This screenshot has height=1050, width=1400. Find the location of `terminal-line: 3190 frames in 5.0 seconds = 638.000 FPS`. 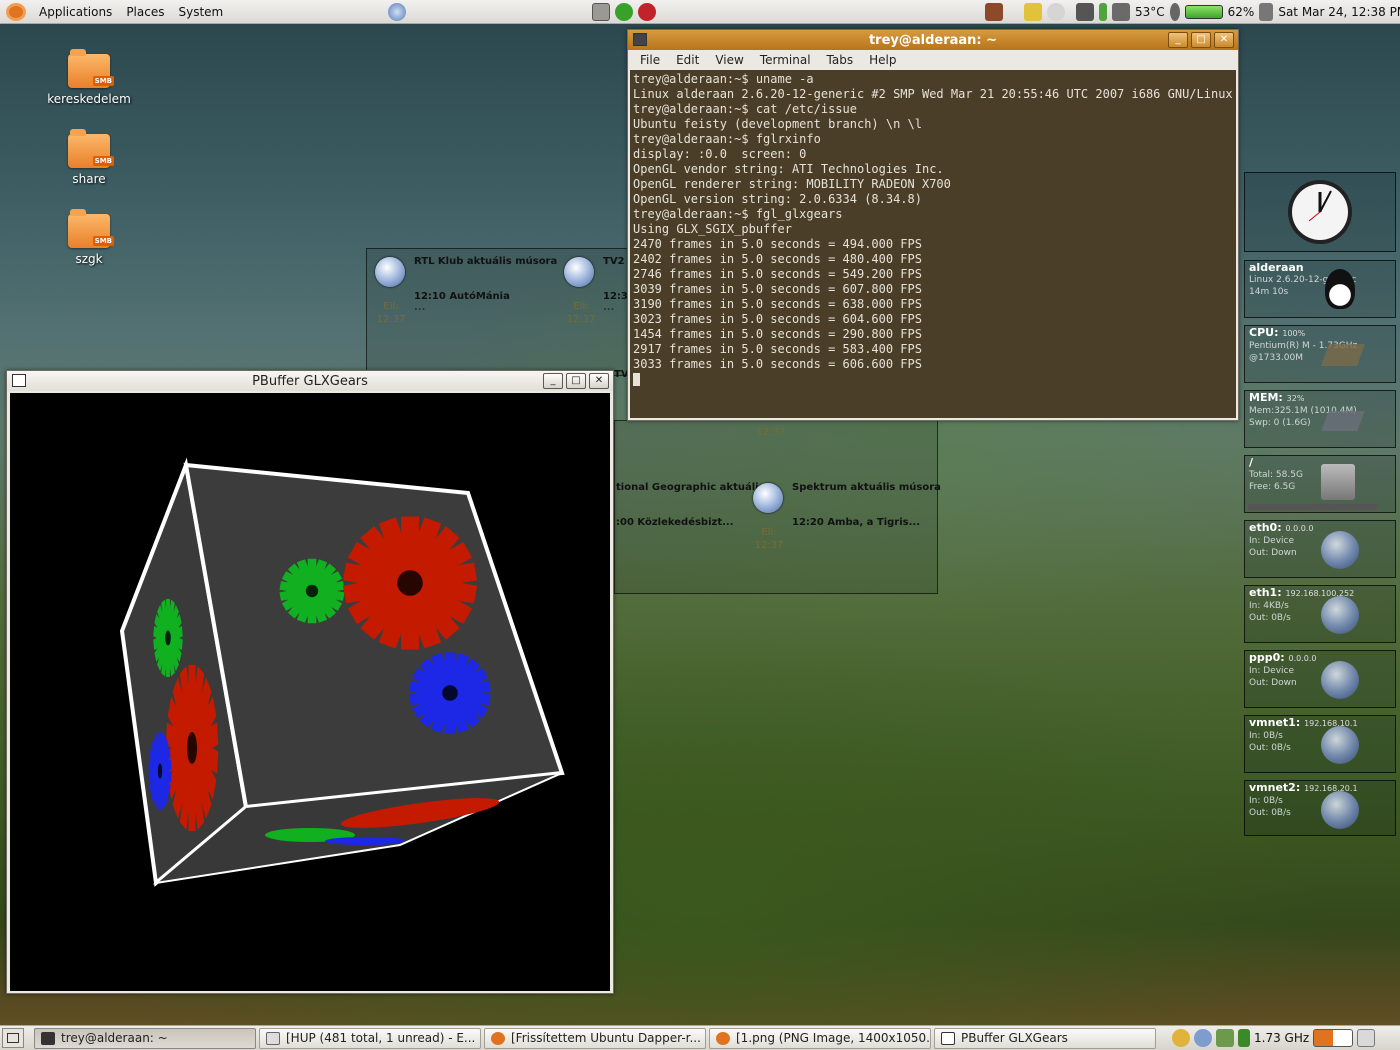

terminal-line: 3190 frames in 5.0 seconds = 638.000 FPS is located at coordinates (777, 304).